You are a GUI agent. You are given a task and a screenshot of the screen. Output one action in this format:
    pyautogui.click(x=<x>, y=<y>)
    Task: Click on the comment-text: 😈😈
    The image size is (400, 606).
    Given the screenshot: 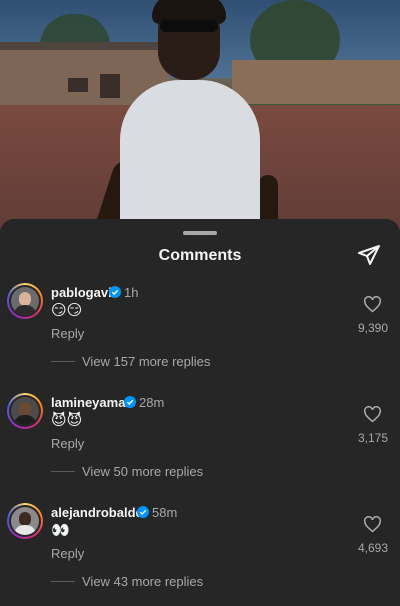 What is the action you would take?
    pyautogui.click(x=67, y=420)
    